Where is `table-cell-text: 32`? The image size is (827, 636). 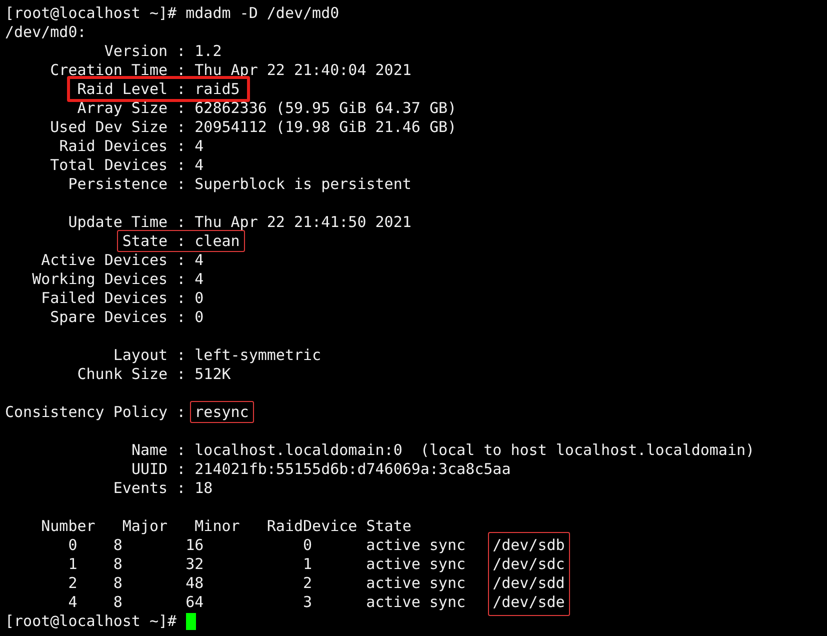 table-cell-text: 32 is located at coordinates (194, 564).